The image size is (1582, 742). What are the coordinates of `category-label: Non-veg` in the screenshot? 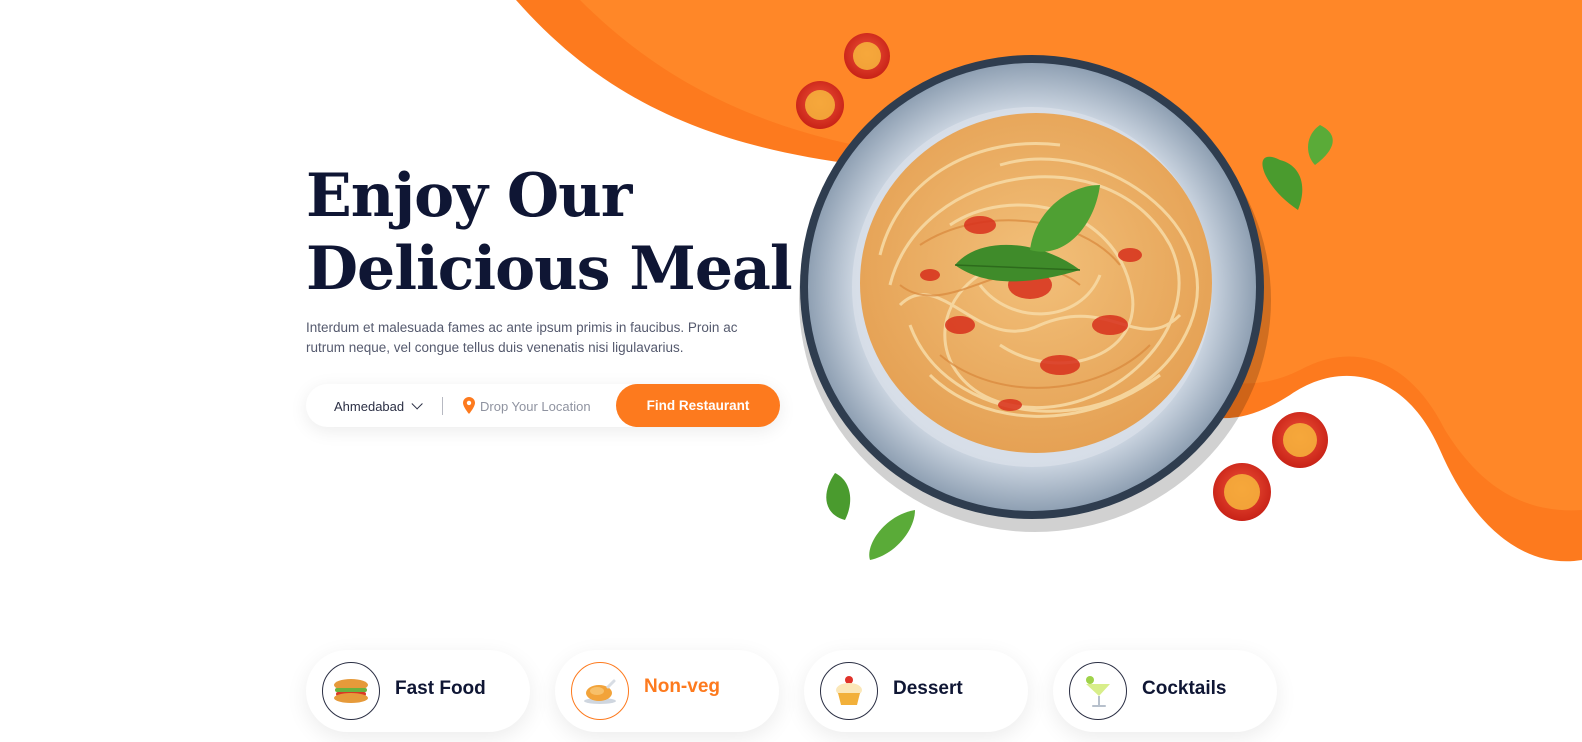 It's located at (682, 686).